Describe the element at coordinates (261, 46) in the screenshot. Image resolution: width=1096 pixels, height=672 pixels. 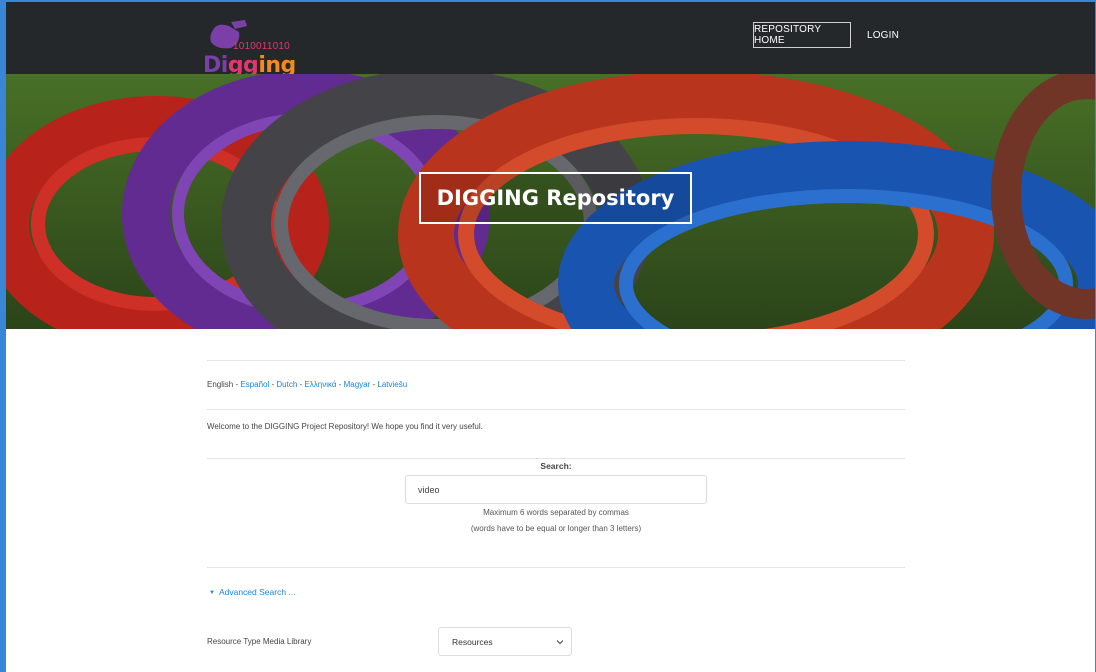
I see `logo-binary-text: 1010011010` at that location.